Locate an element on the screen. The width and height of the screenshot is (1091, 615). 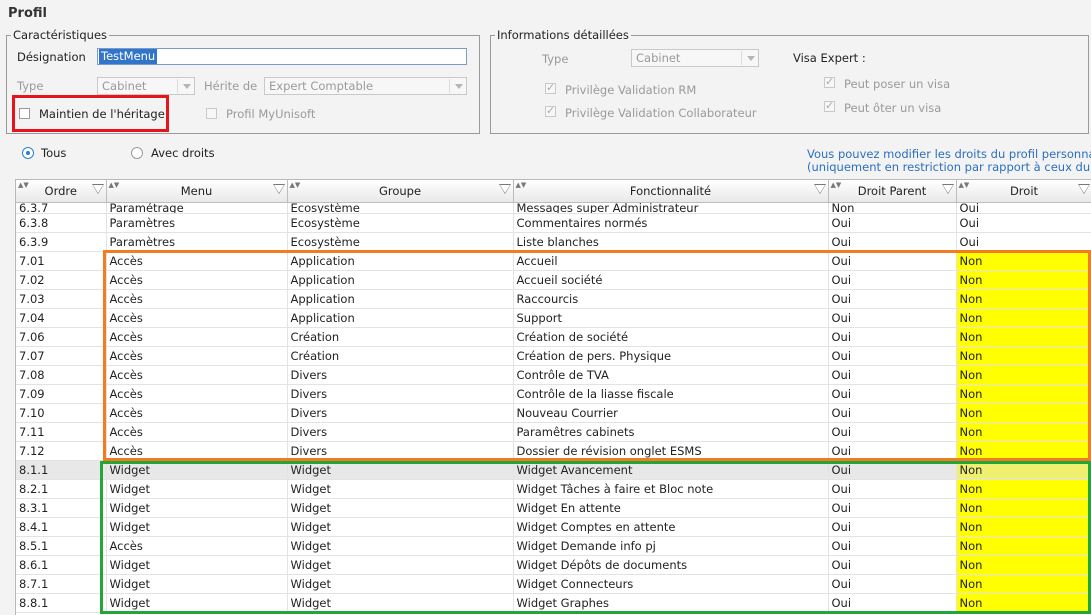
maintien-checkbox is located at coordinates (24, 113).